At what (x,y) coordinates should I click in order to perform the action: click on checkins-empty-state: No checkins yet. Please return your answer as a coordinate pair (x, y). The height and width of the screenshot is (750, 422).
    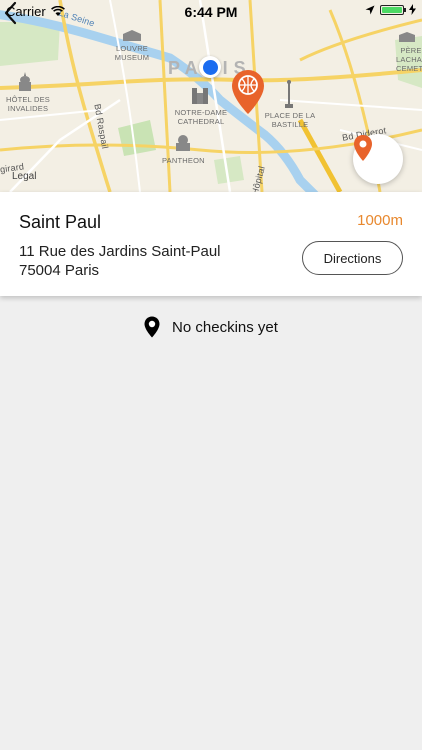
    Looking at the image, I should click on (211, 327).